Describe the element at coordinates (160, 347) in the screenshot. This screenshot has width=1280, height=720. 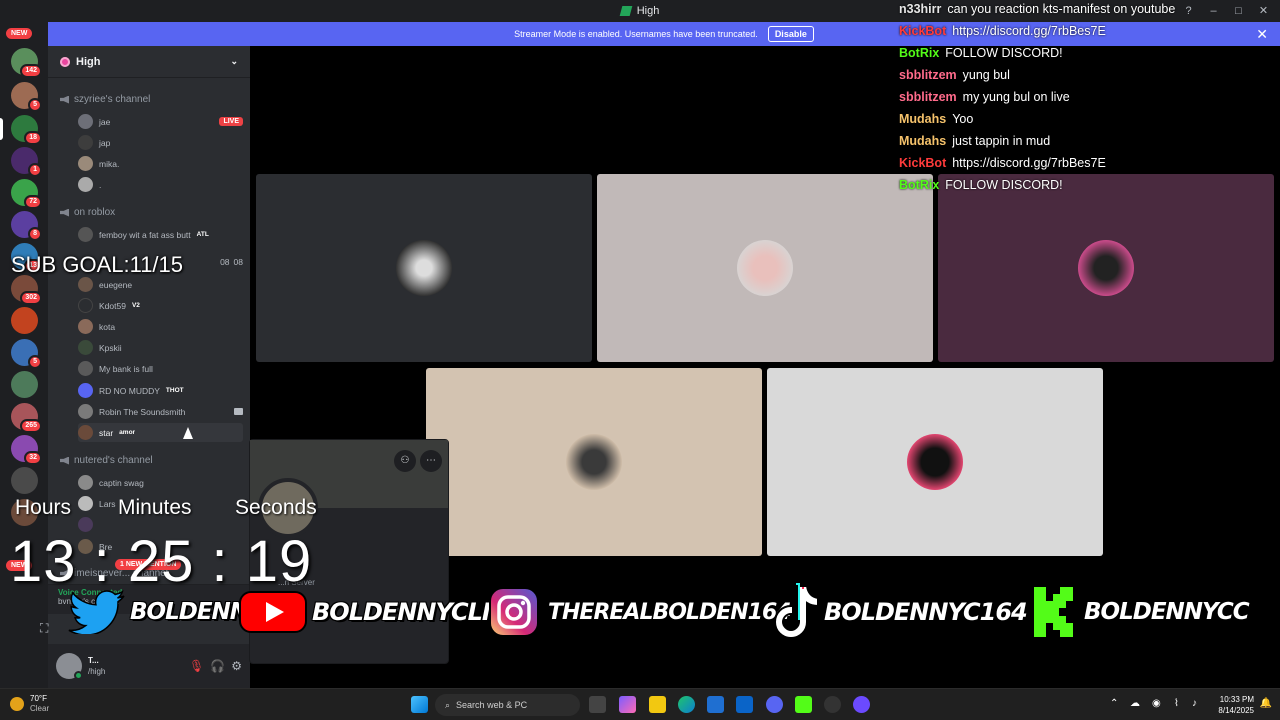
I see `voice-user: Kpskii` at that location.